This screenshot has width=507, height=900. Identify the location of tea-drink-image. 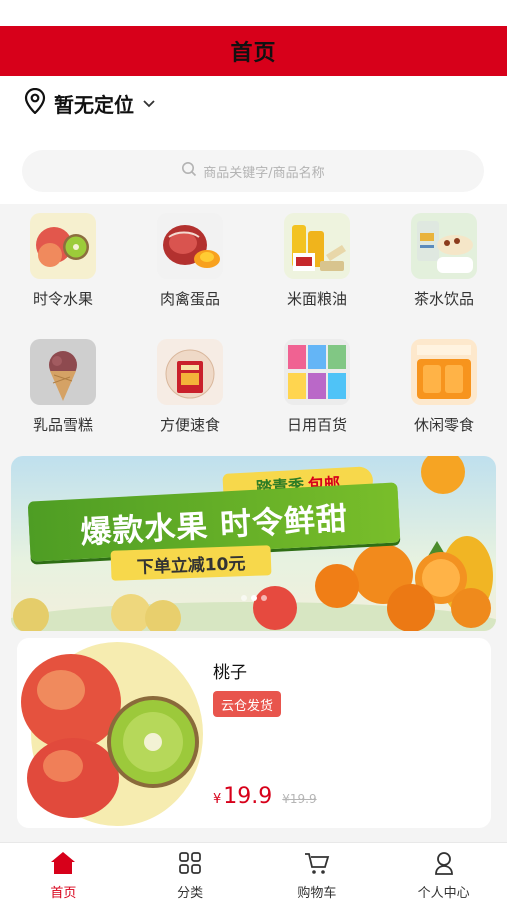
(444, 246).